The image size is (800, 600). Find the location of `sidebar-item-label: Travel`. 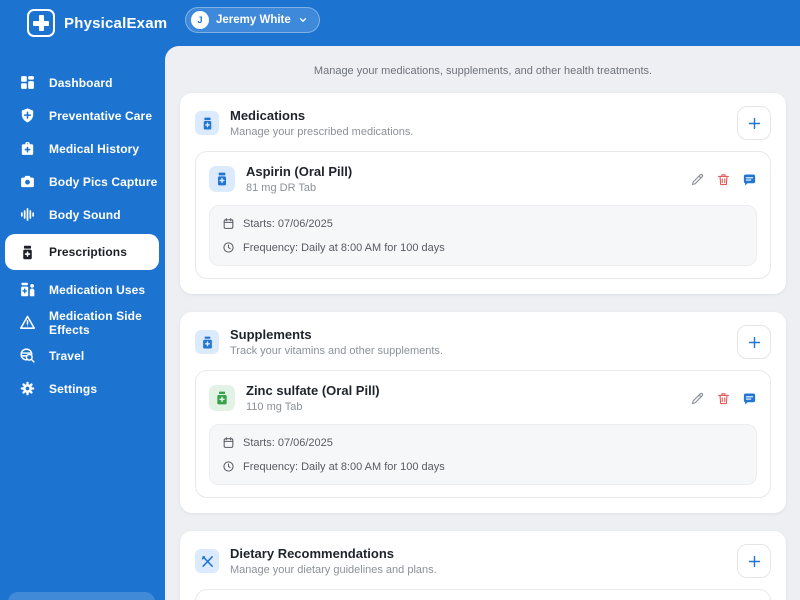

sidebar-item-label: Travel is located at coordinates (67, 355).